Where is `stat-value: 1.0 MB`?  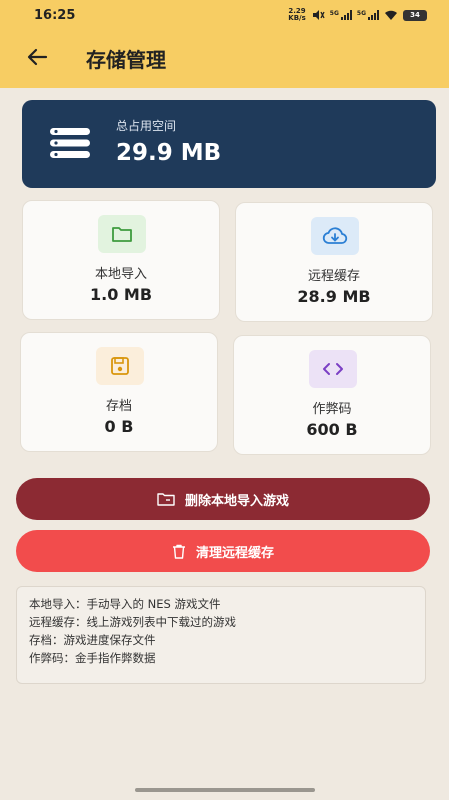
stat-value: 1.0 MB is located at coordinates (121, 294).